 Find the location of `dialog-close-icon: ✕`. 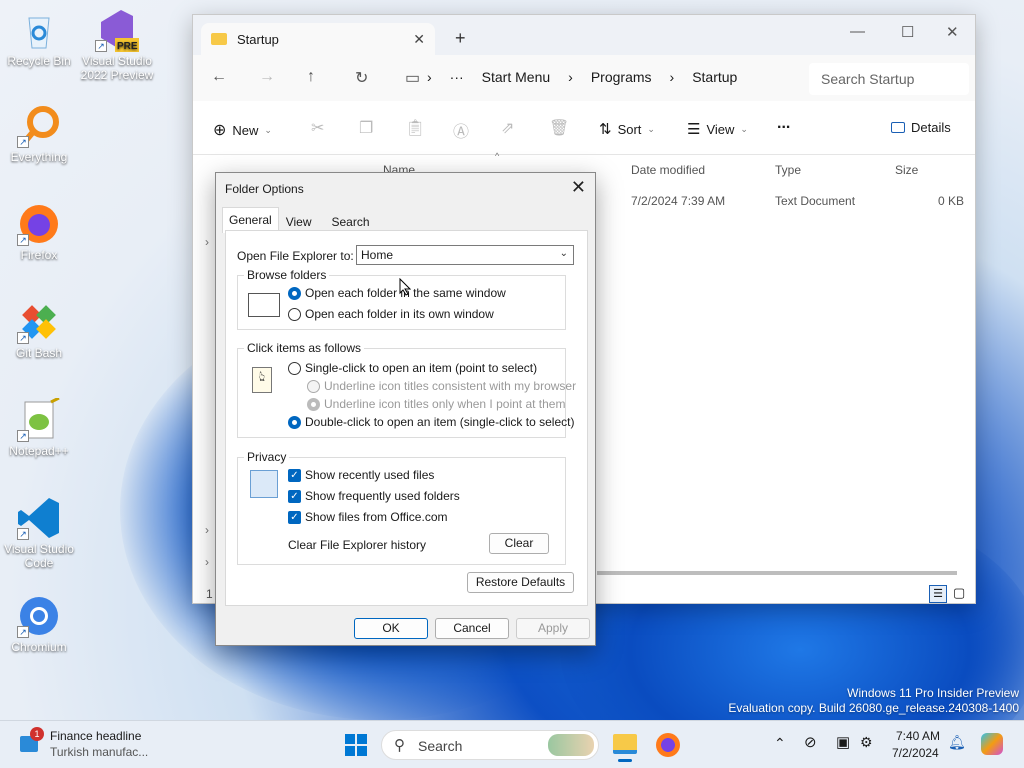

dialog-close-icon: ✕ is located at coordinates (578, 187).